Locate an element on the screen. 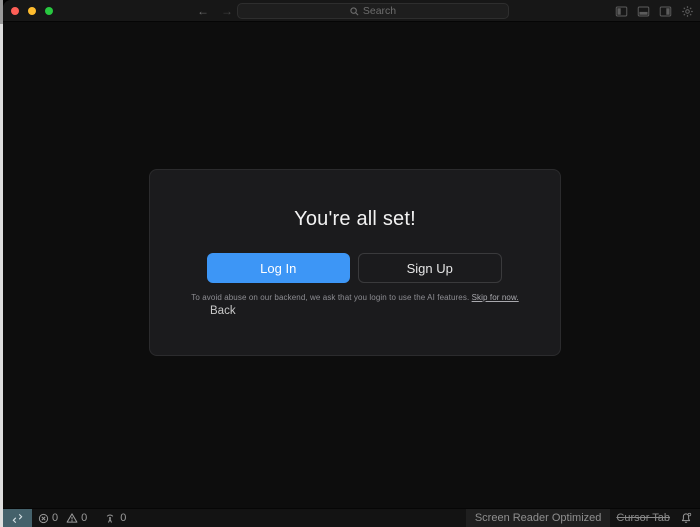 This screenshot has height=527, width=700. toggle-primary-sidebar-icon is located at coordinates (621, 11).